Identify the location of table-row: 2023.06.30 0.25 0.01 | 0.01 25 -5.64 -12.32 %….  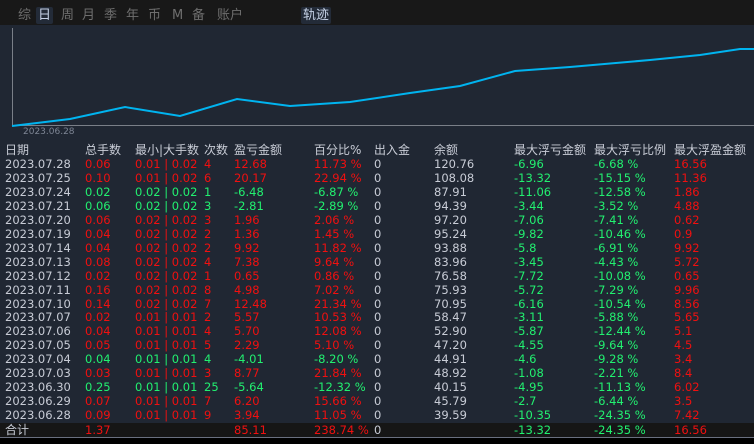
(377, 387).